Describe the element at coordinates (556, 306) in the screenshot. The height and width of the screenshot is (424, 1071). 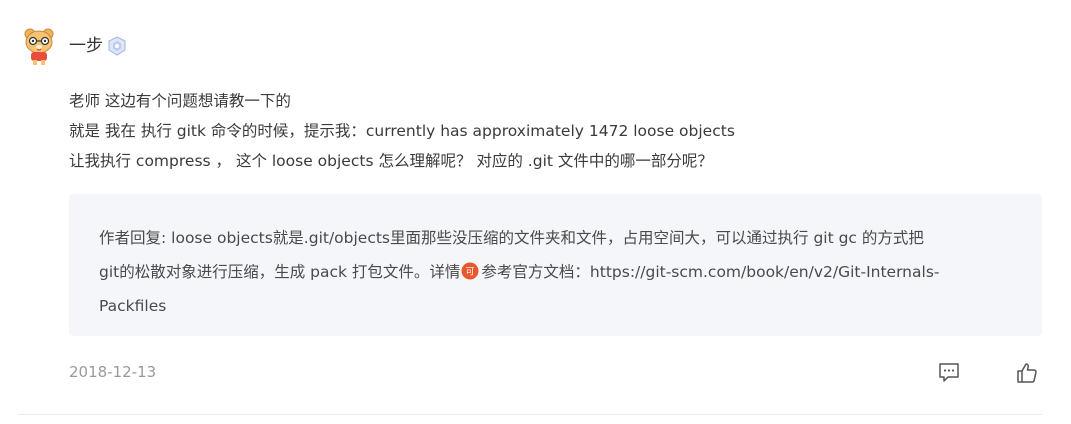
I see `reply-line: Packfiles` at that location.